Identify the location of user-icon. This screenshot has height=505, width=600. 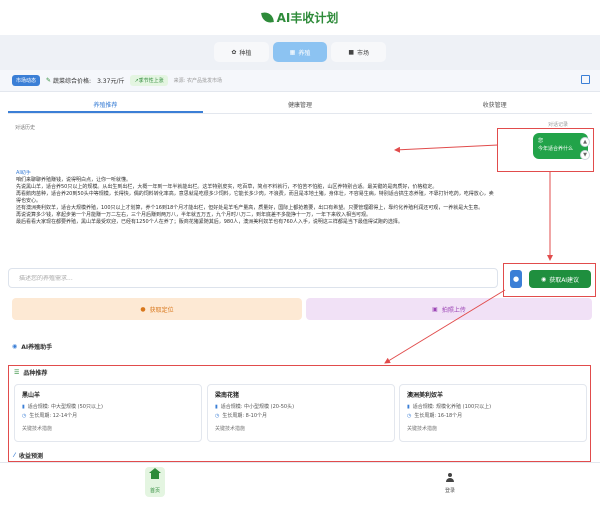
(450, 478).